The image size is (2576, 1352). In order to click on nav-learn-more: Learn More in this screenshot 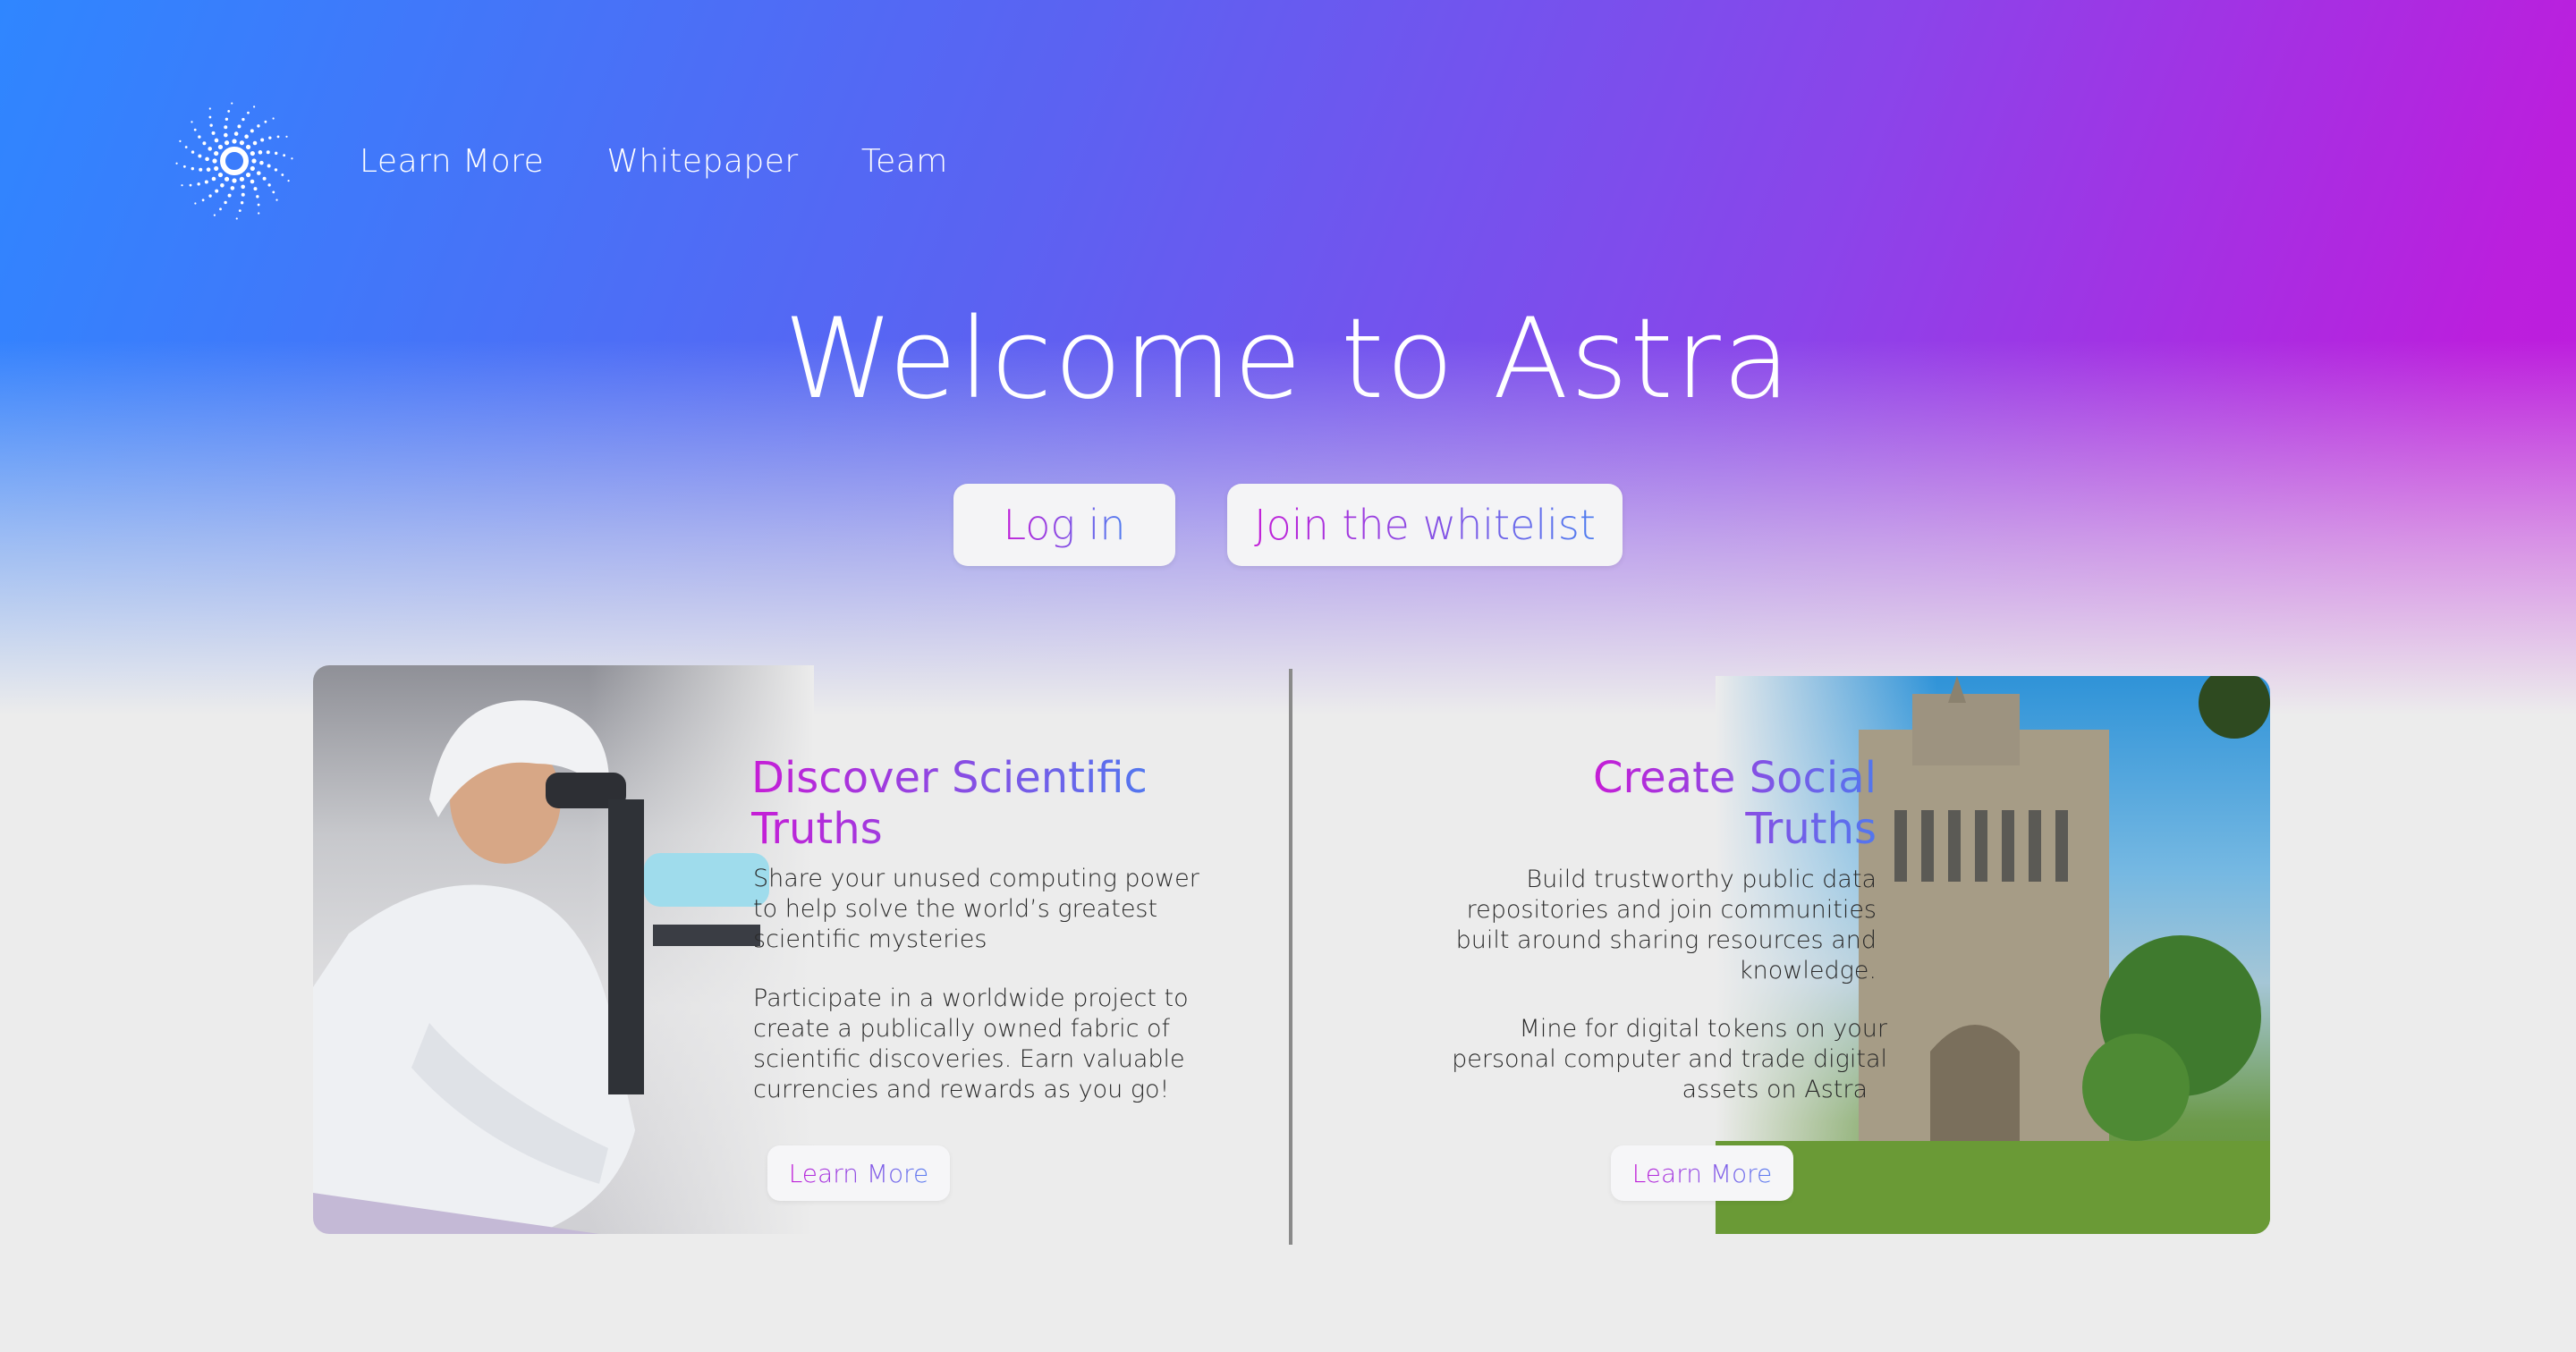, I will do `click(452, 161)`.